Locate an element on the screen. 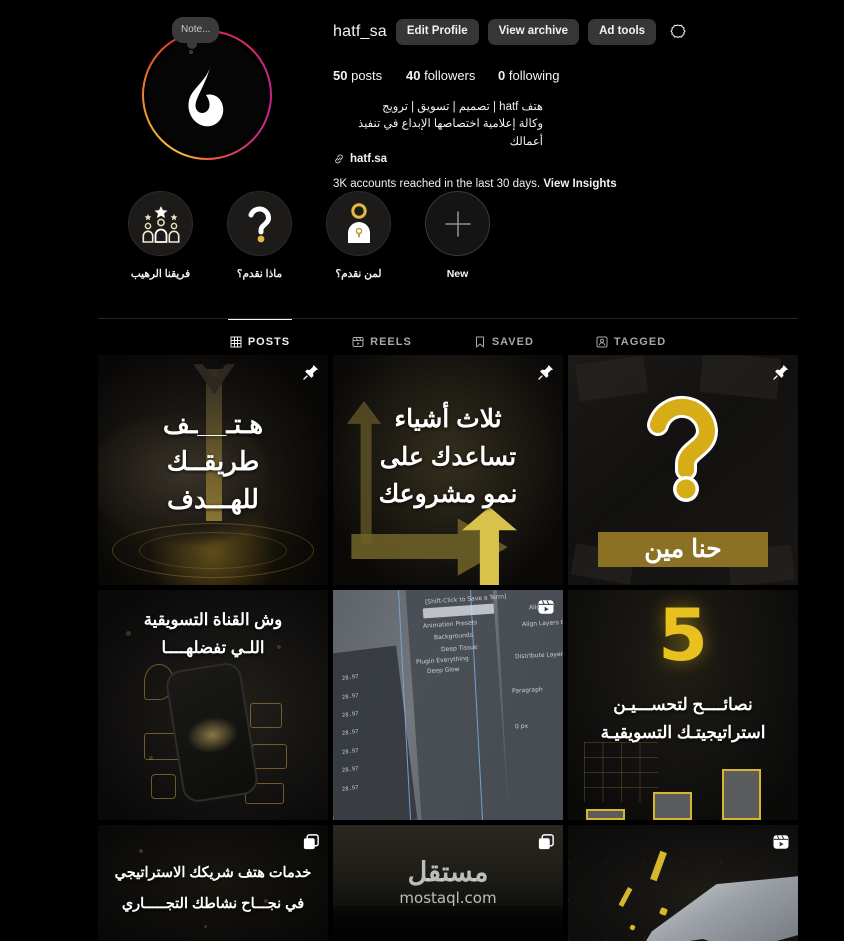  grid-post-4-text: وش القناة التسويقية اللـي تفضلهــــا is located at coordinates (213, 634).